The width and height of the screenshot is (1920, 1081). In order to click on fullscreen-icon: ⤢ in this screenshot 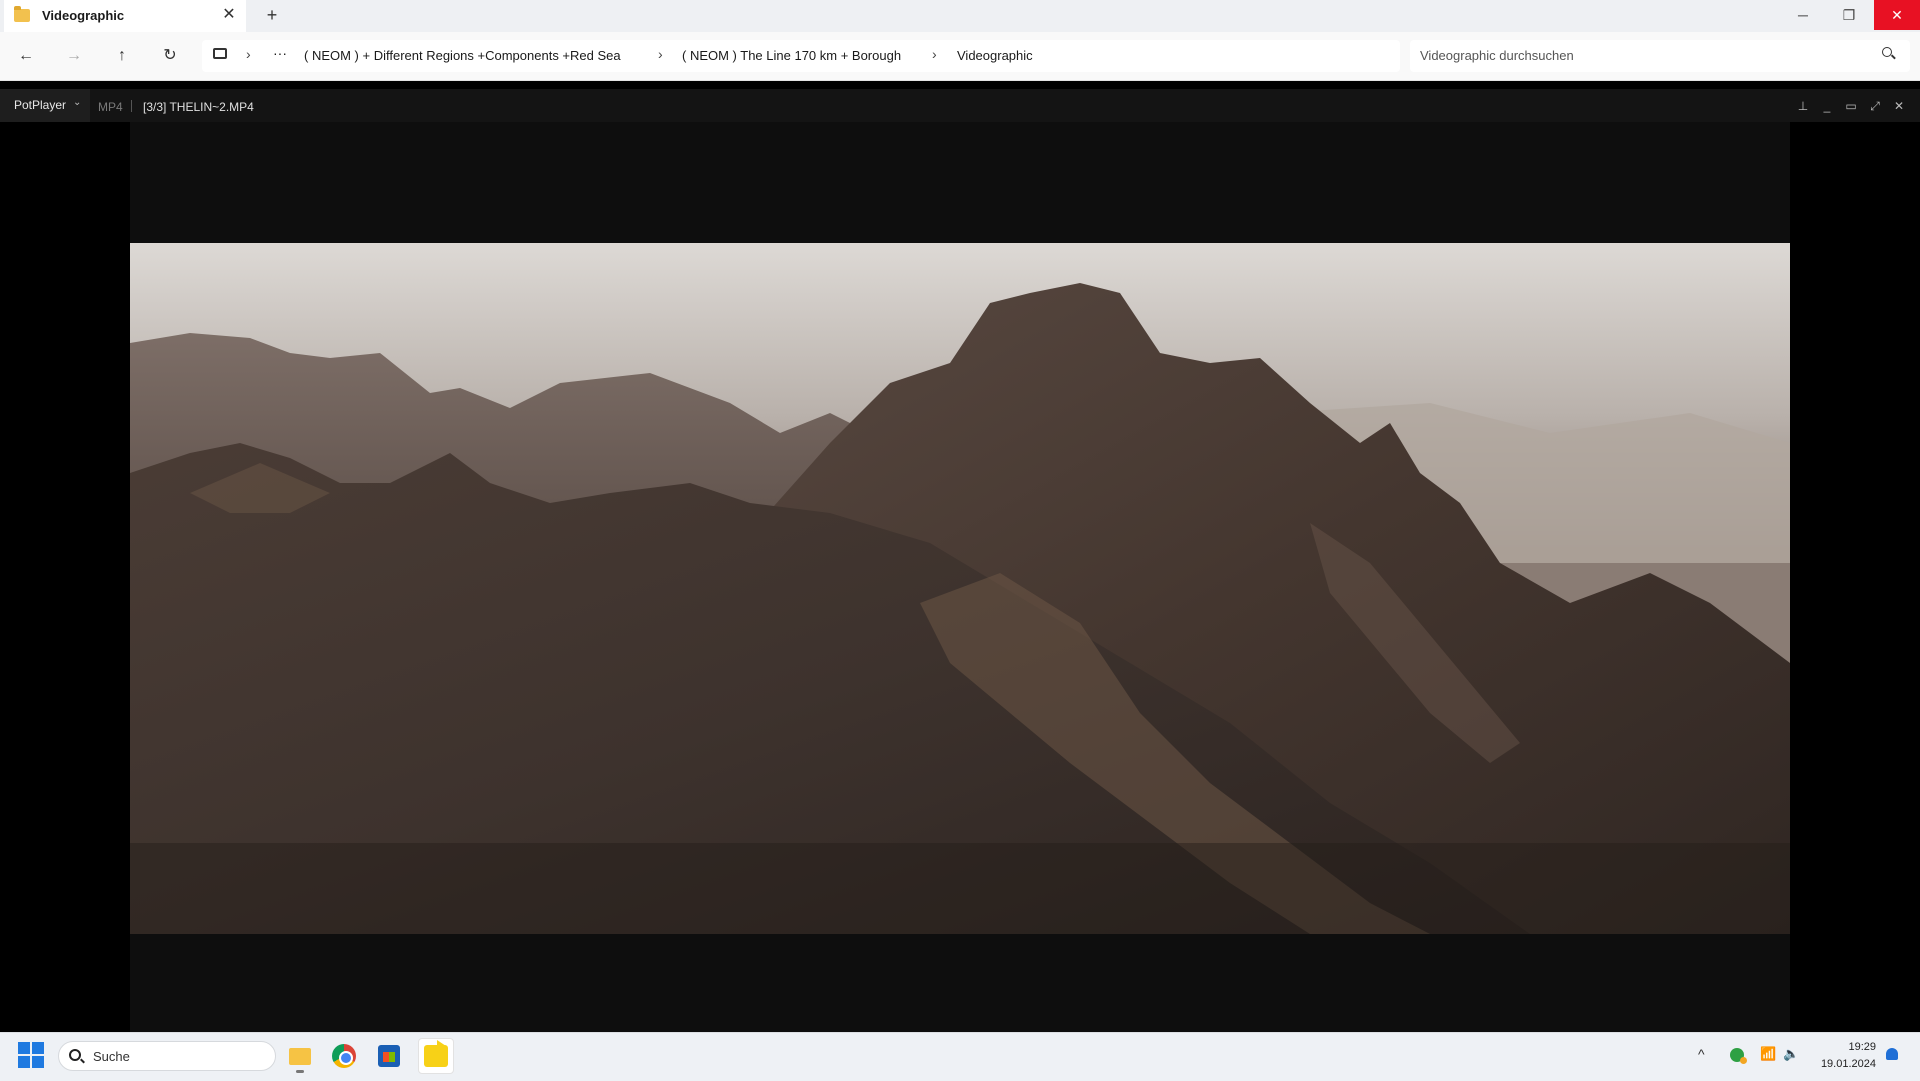, I will do `click(1875, 106)`.